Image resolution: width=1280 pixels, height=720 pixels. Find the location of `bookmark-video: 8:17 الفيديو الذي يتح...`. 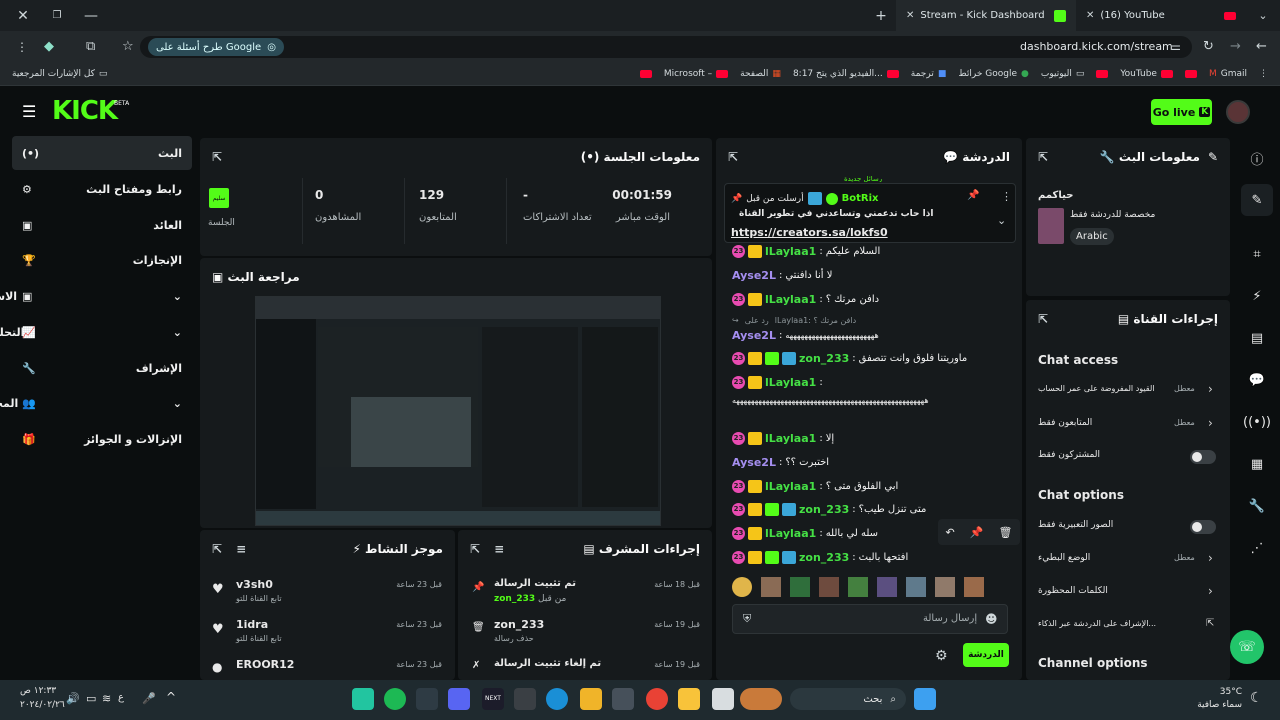

bookmark-video: 8:17 الفيديو الذي يتح... is located at coordinates (846, 74).